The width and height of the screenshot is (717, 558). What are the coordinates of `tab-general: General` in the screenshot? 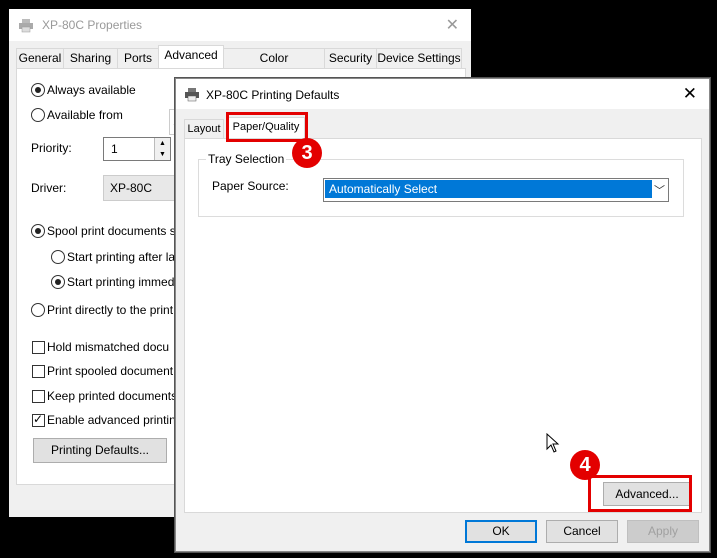 It's located at (40, 58).